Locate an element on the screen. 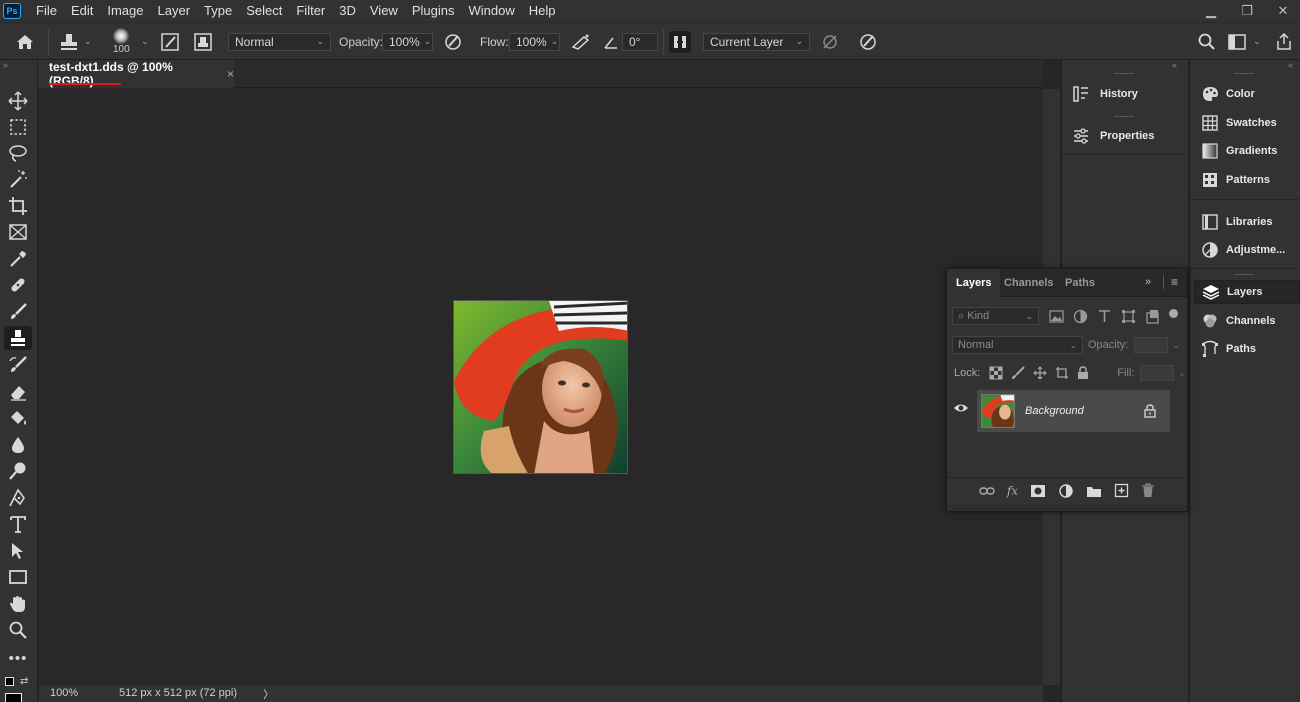 The width and height of the screenshot is (1300, 702). move-tool is located at coordinates (18, 101).